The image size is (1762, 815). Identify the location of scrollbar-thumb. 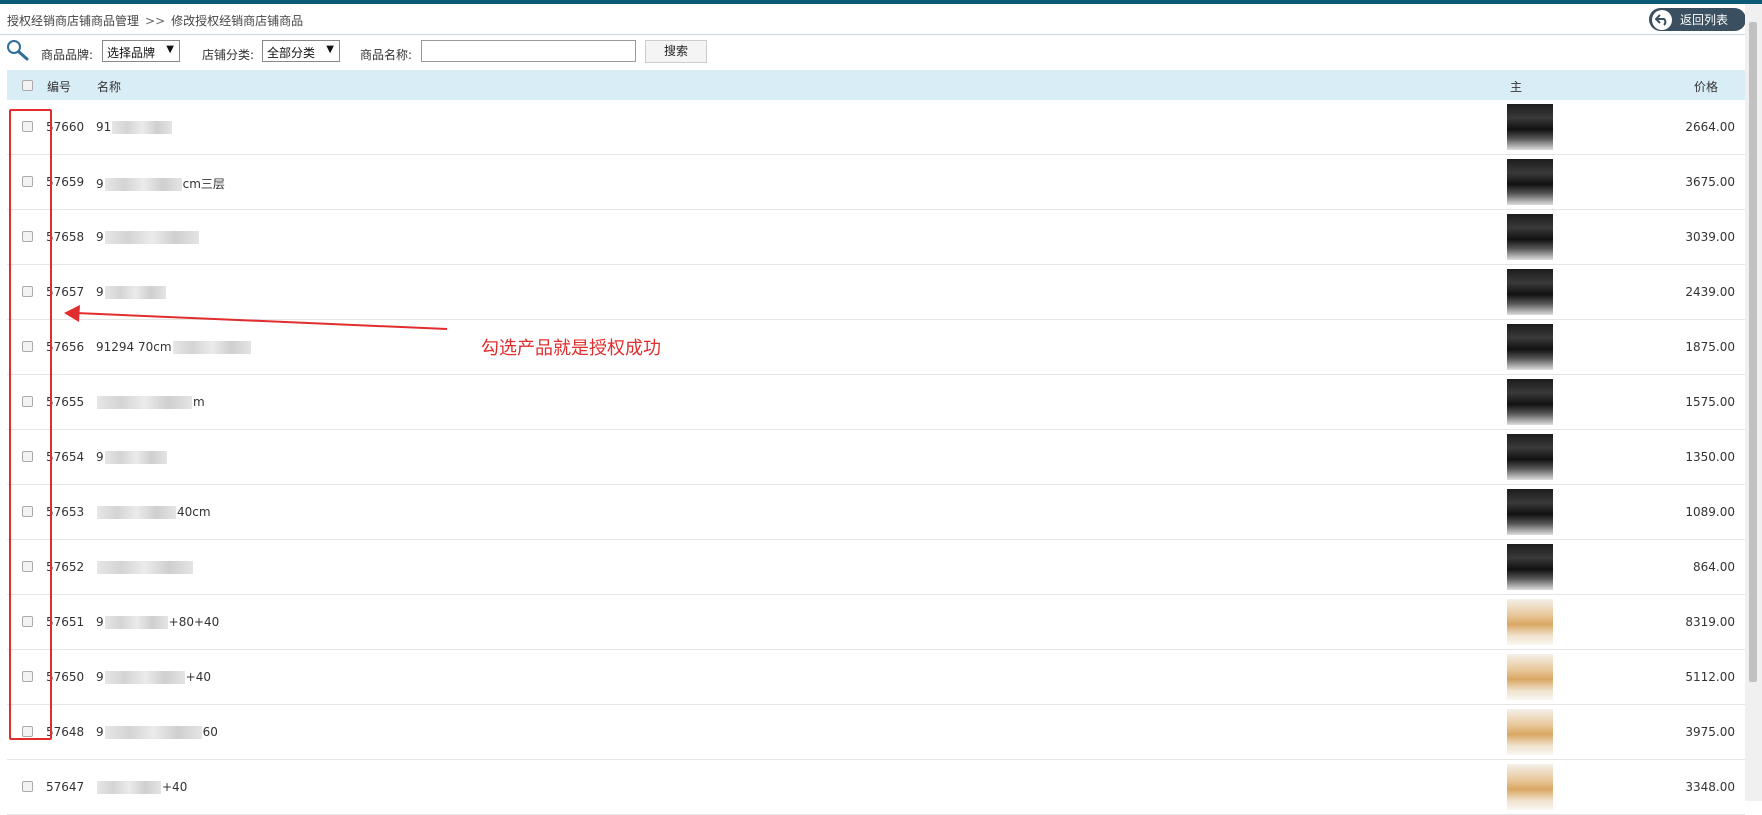
(1753, 352).